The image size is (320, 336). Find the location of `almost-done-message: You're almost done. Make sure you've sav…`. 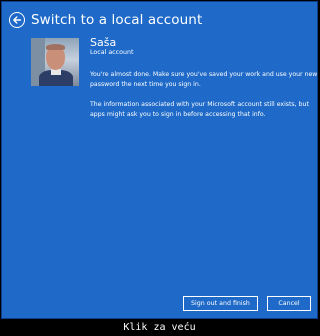

almost-done-message: You're almost done. Make sure you've sav… is located at coordinates (204, 79).